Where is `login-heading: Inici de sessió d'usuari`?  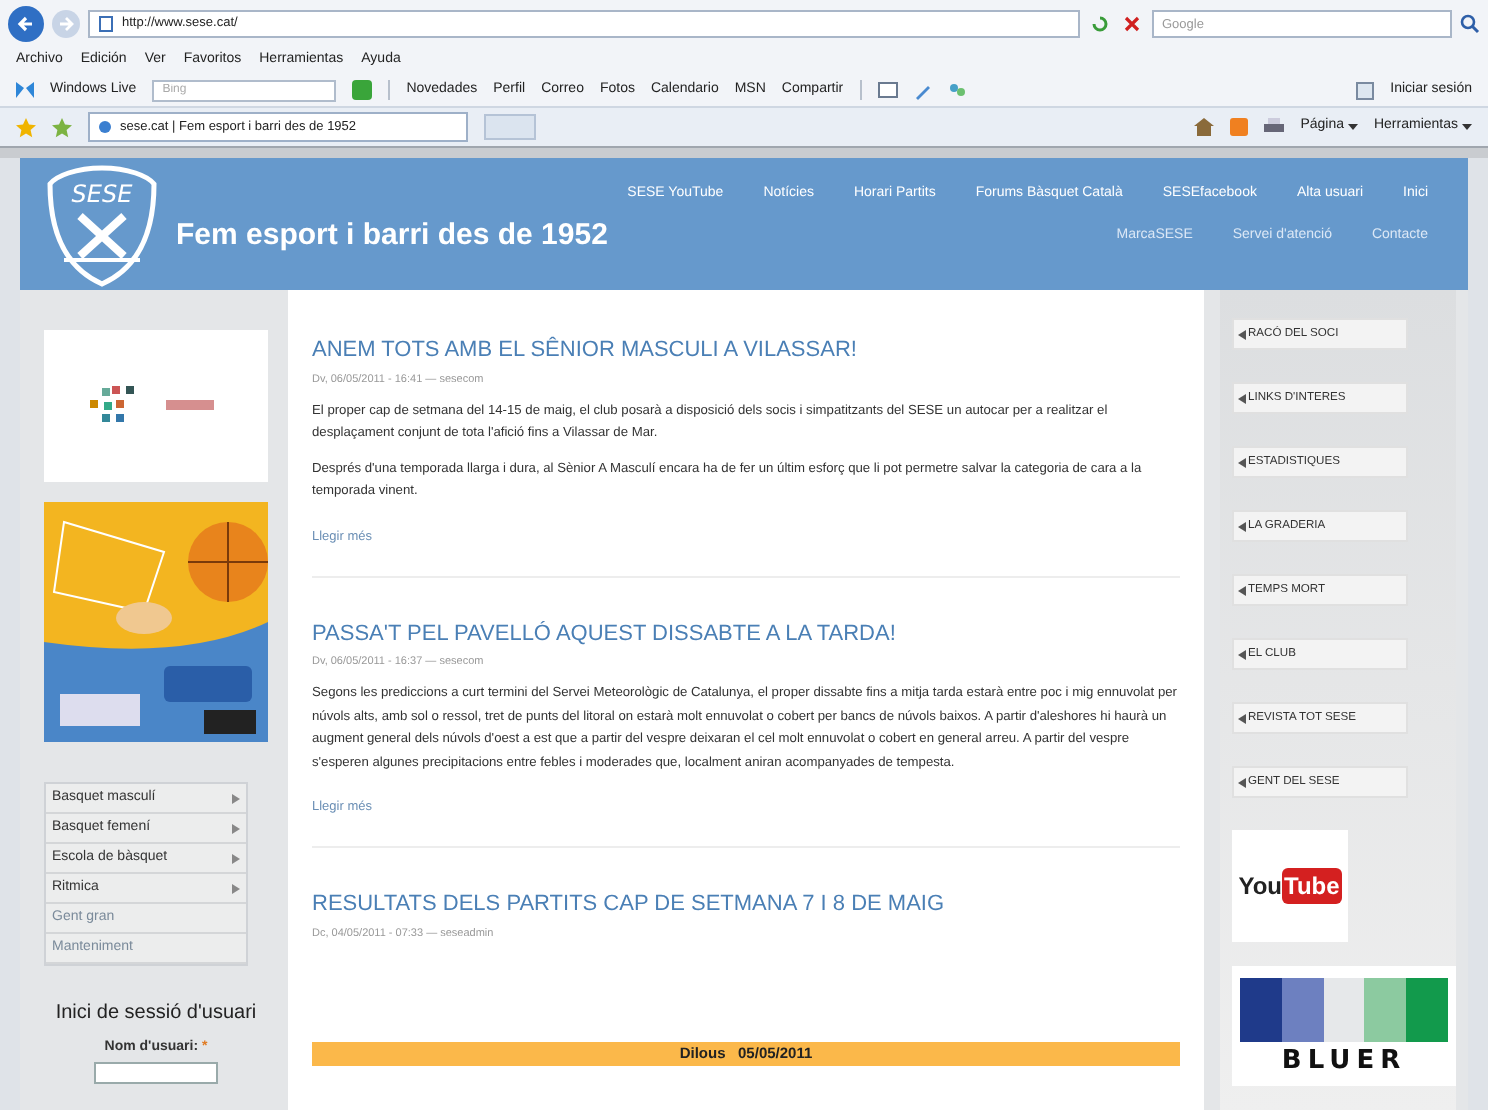
login-heading: Inici de sessió d'usuari is located at coordinates (156, 1014).